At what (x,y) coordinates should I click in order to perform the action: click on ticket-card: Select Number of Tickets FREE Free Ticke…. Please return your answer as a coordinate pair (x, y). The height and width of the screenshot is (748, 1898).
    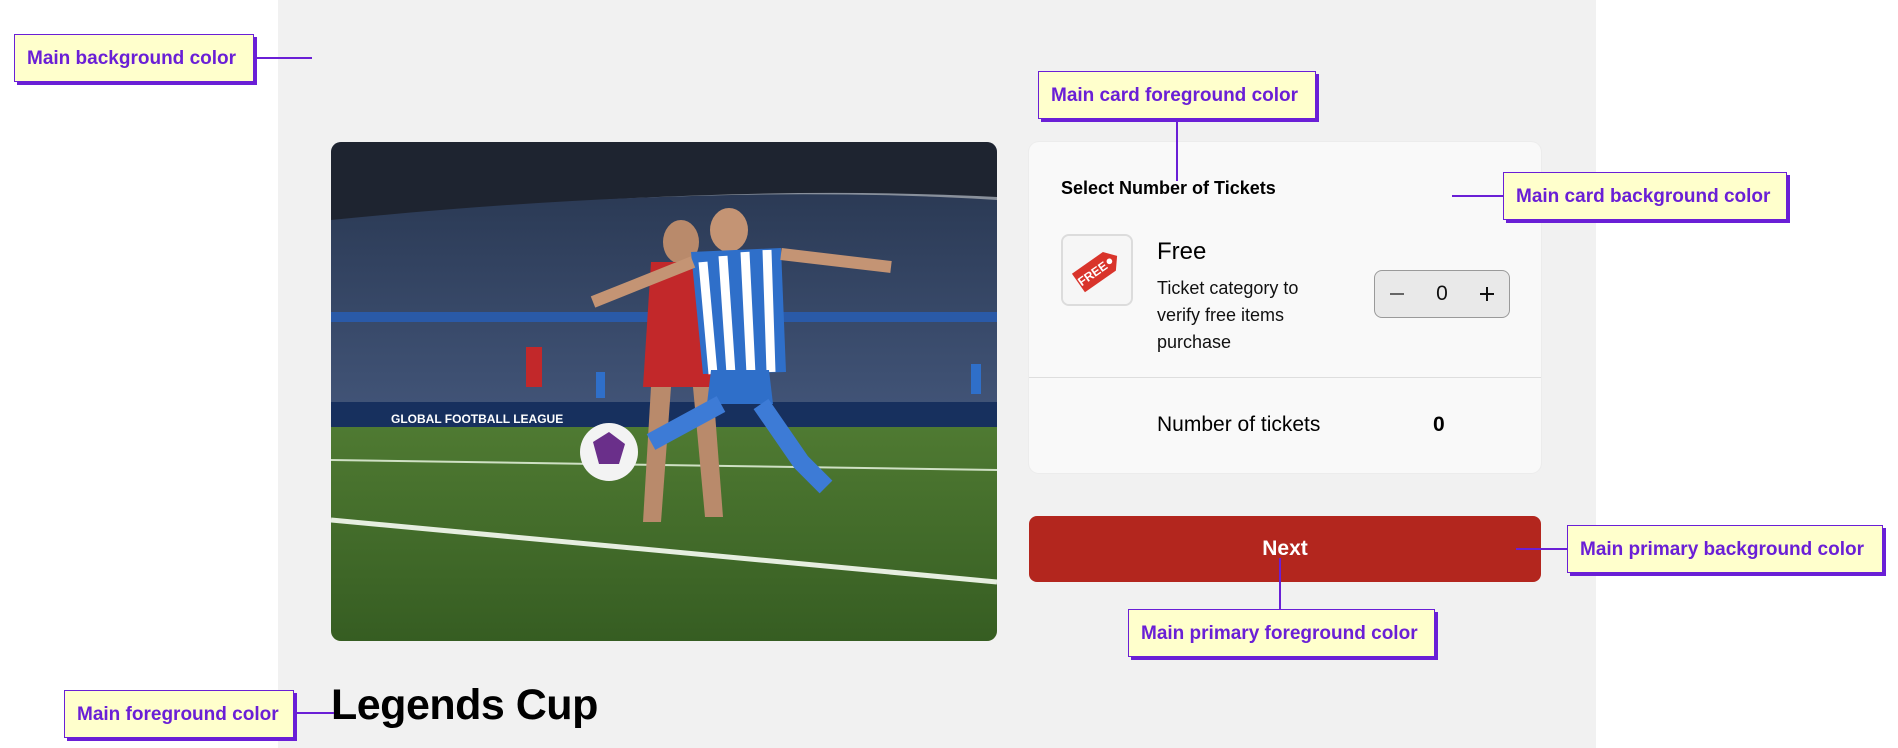
    Looking at the image, I should click on (1285, 307).